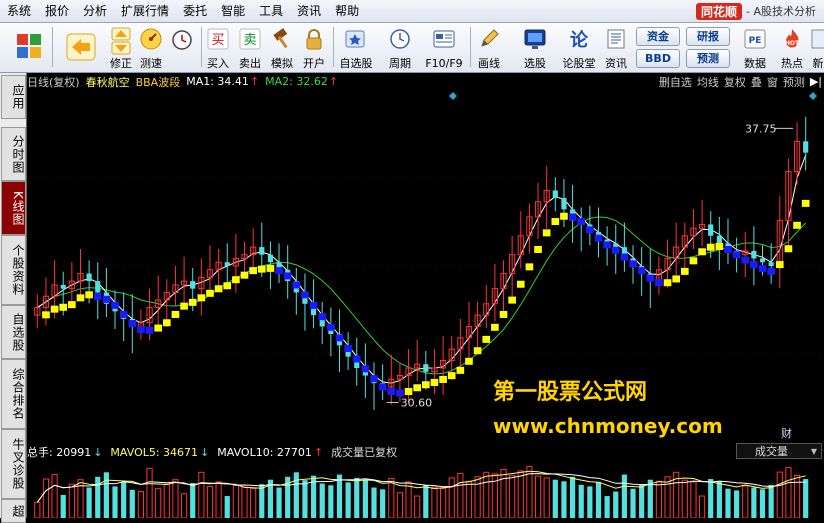 This screenshot has height=523, width=824. Describe the element at coordinates (53, 82) in the screenshot. I see `period-label: 日线(复权)` at that location.